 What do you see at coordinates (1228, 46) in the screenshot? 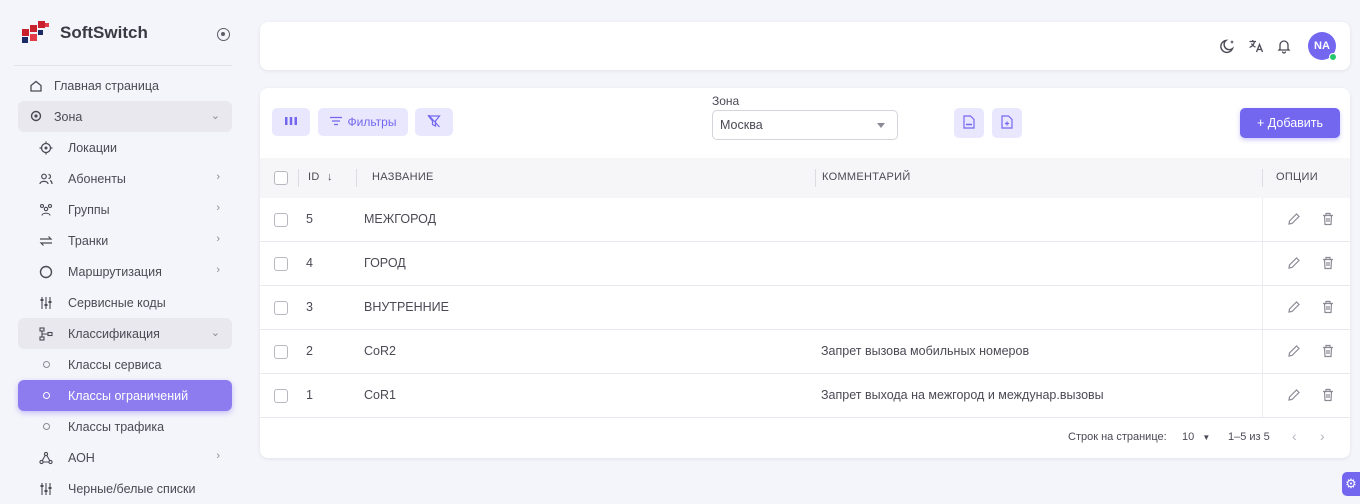
I see `theme-moon-icon` at bounding box center [1228, 46].